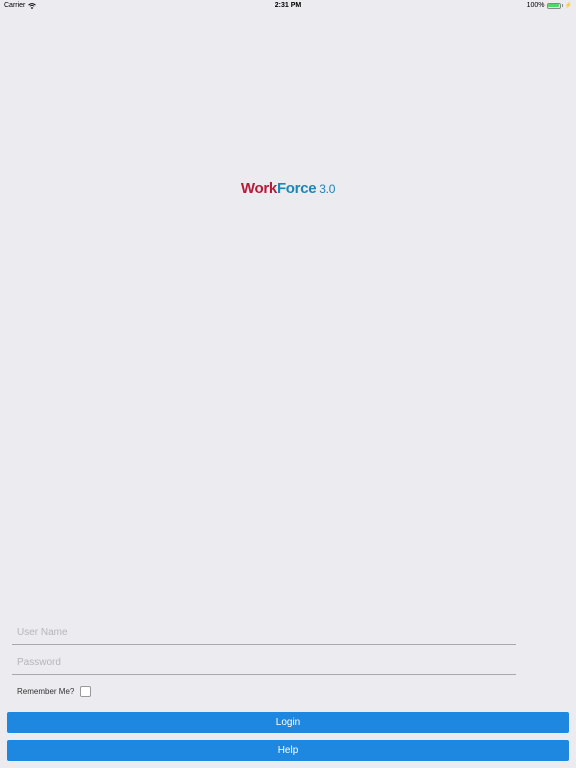  I want to click on status-time: 2:31 PM, so click(288, 5).